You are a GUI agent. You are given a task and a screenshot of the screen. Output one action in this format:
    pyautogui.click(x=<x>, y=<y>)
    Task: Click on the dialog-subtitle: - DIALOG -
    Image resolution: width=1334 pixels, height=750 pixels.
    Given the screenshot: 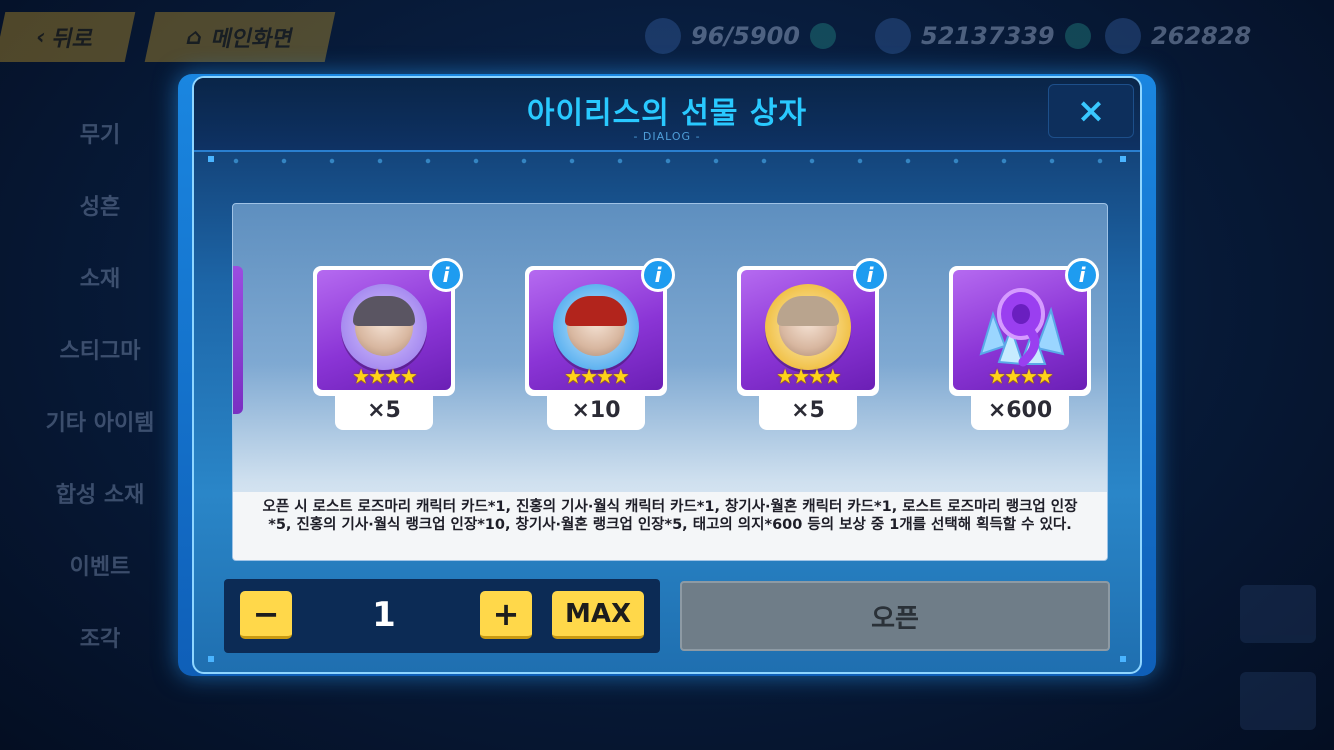 What is the action you would take?
    pyautogui.click(x=667, y=136)
    